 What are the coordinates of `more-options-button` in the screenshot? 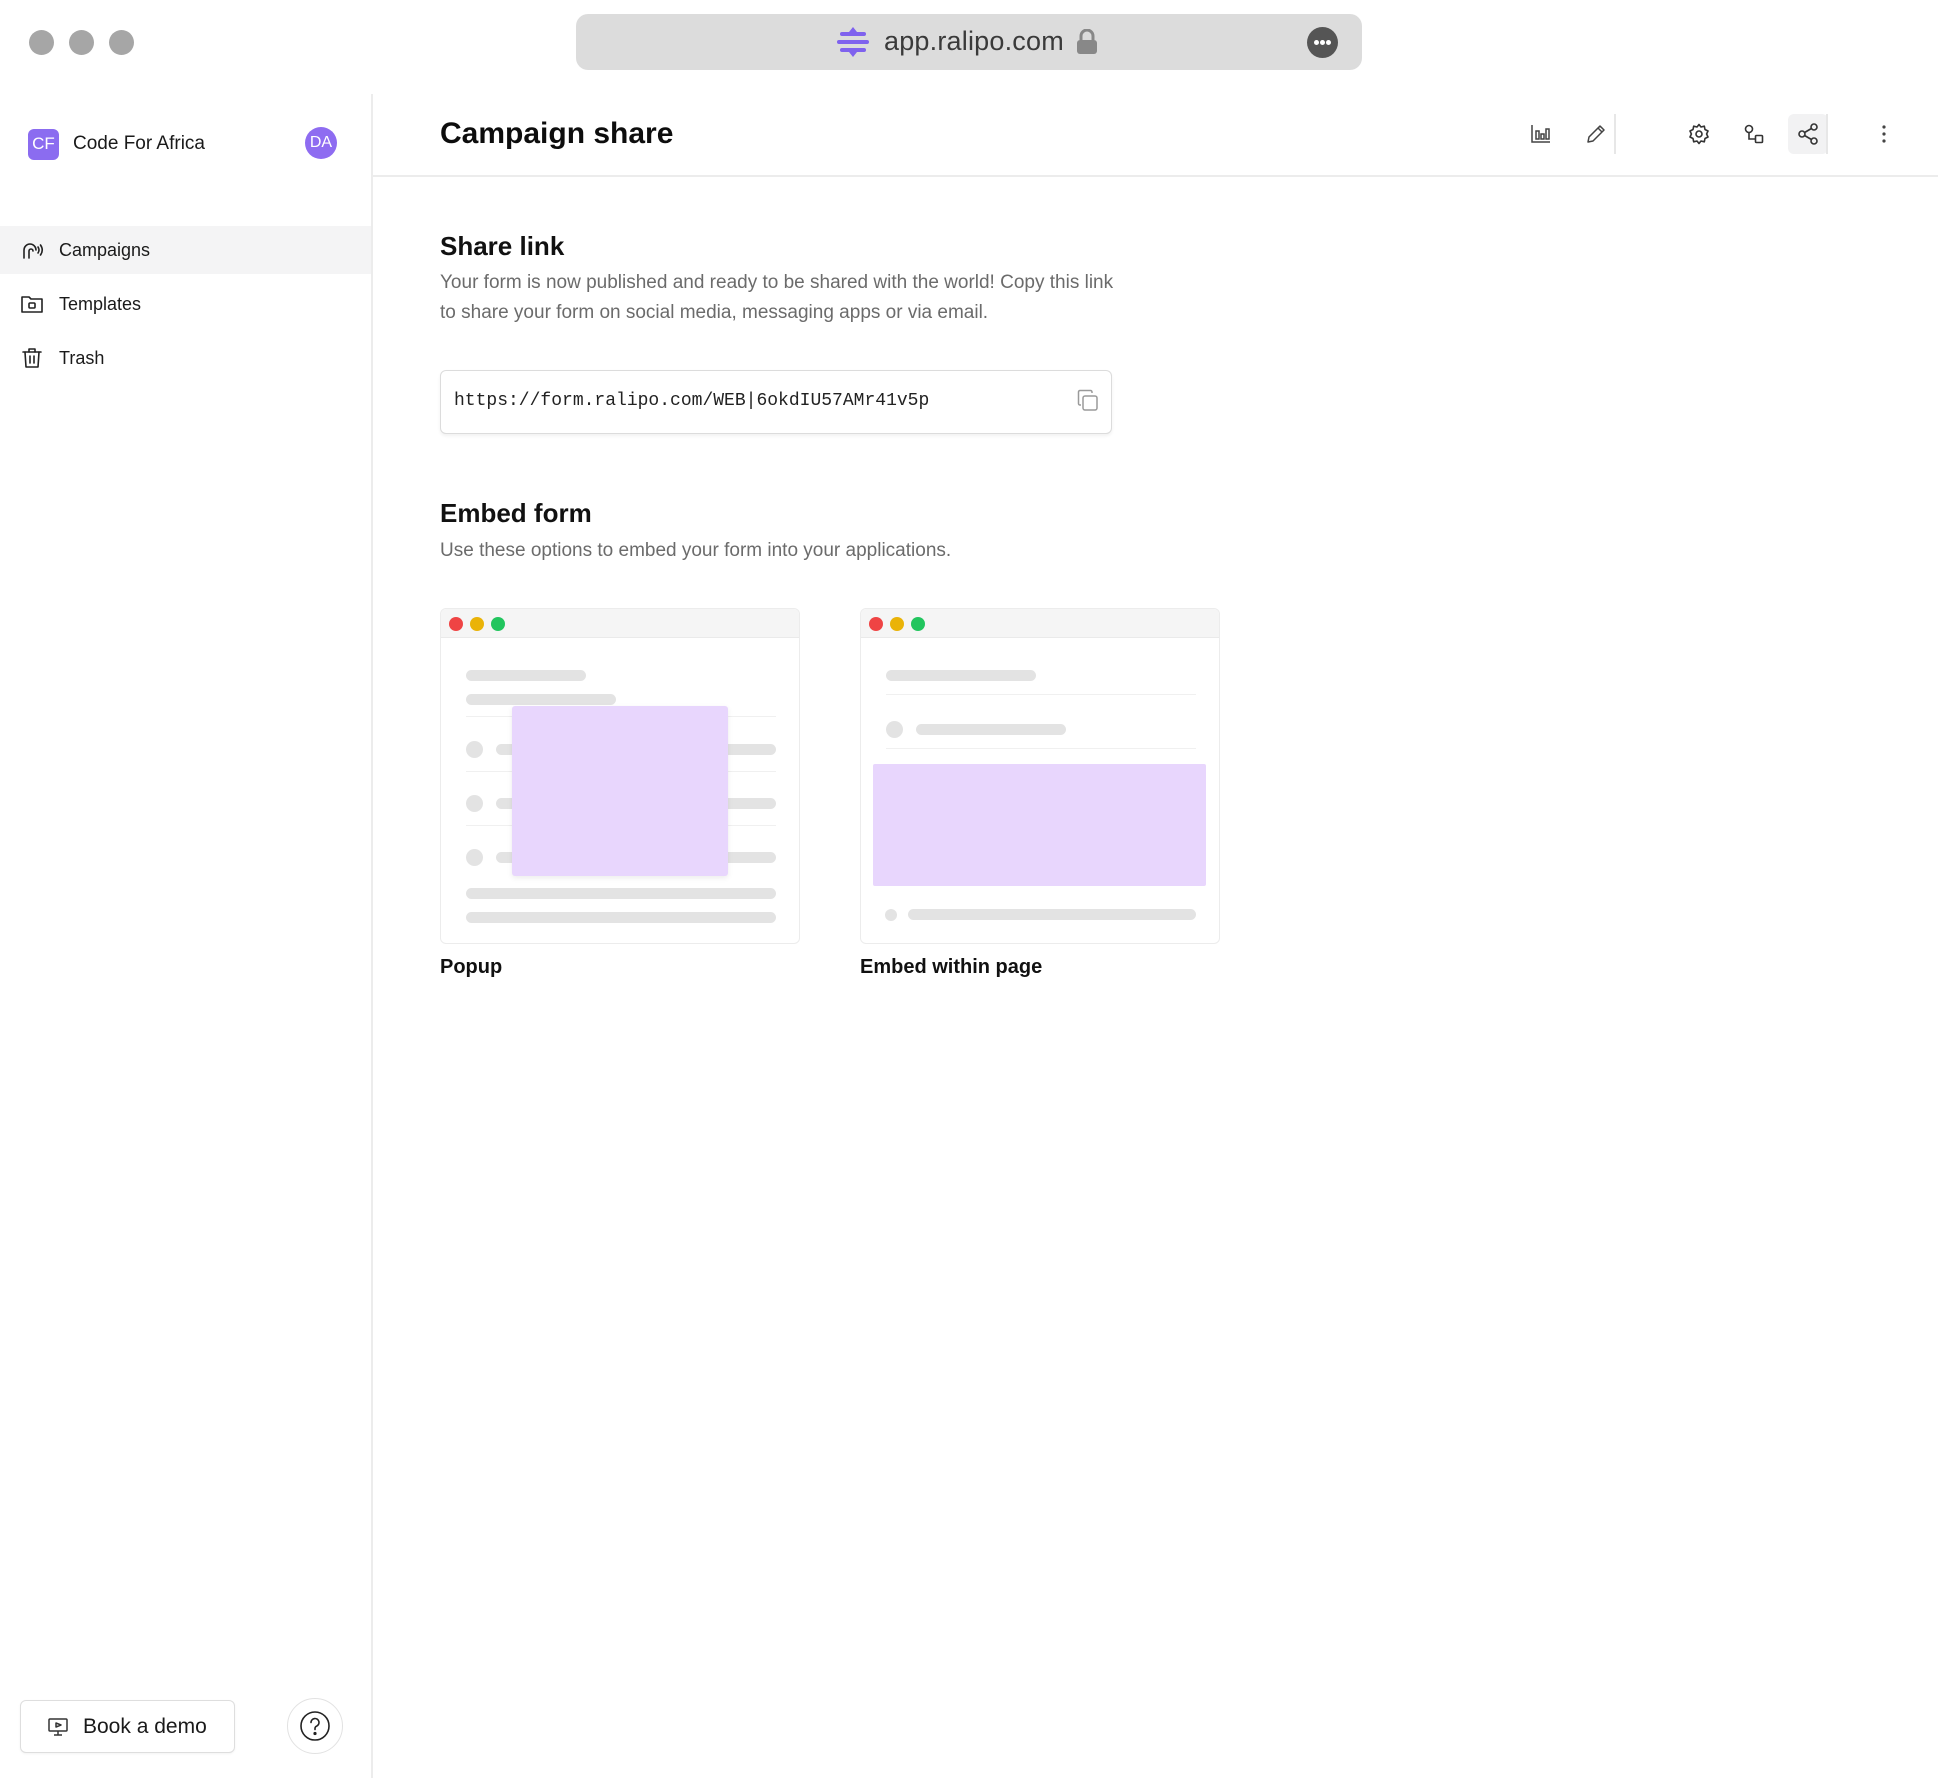 It's located at (1884, 134).